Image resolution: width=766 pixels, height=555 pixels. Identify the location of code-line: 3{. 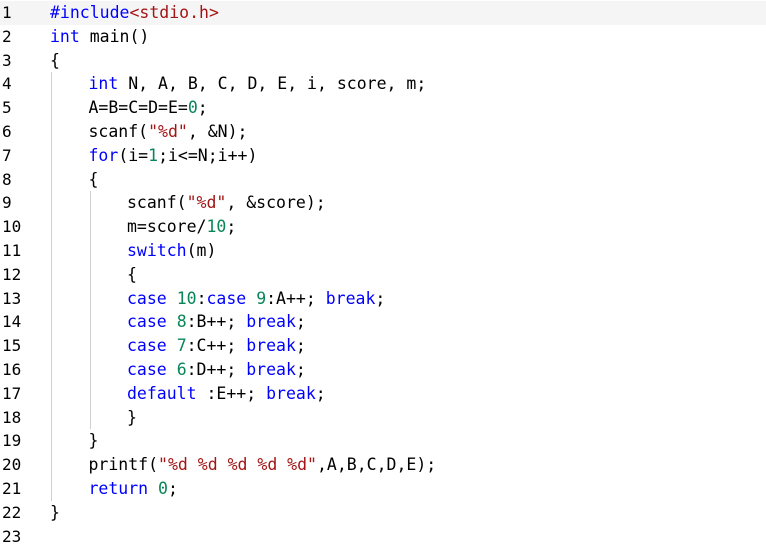
(383, 61).